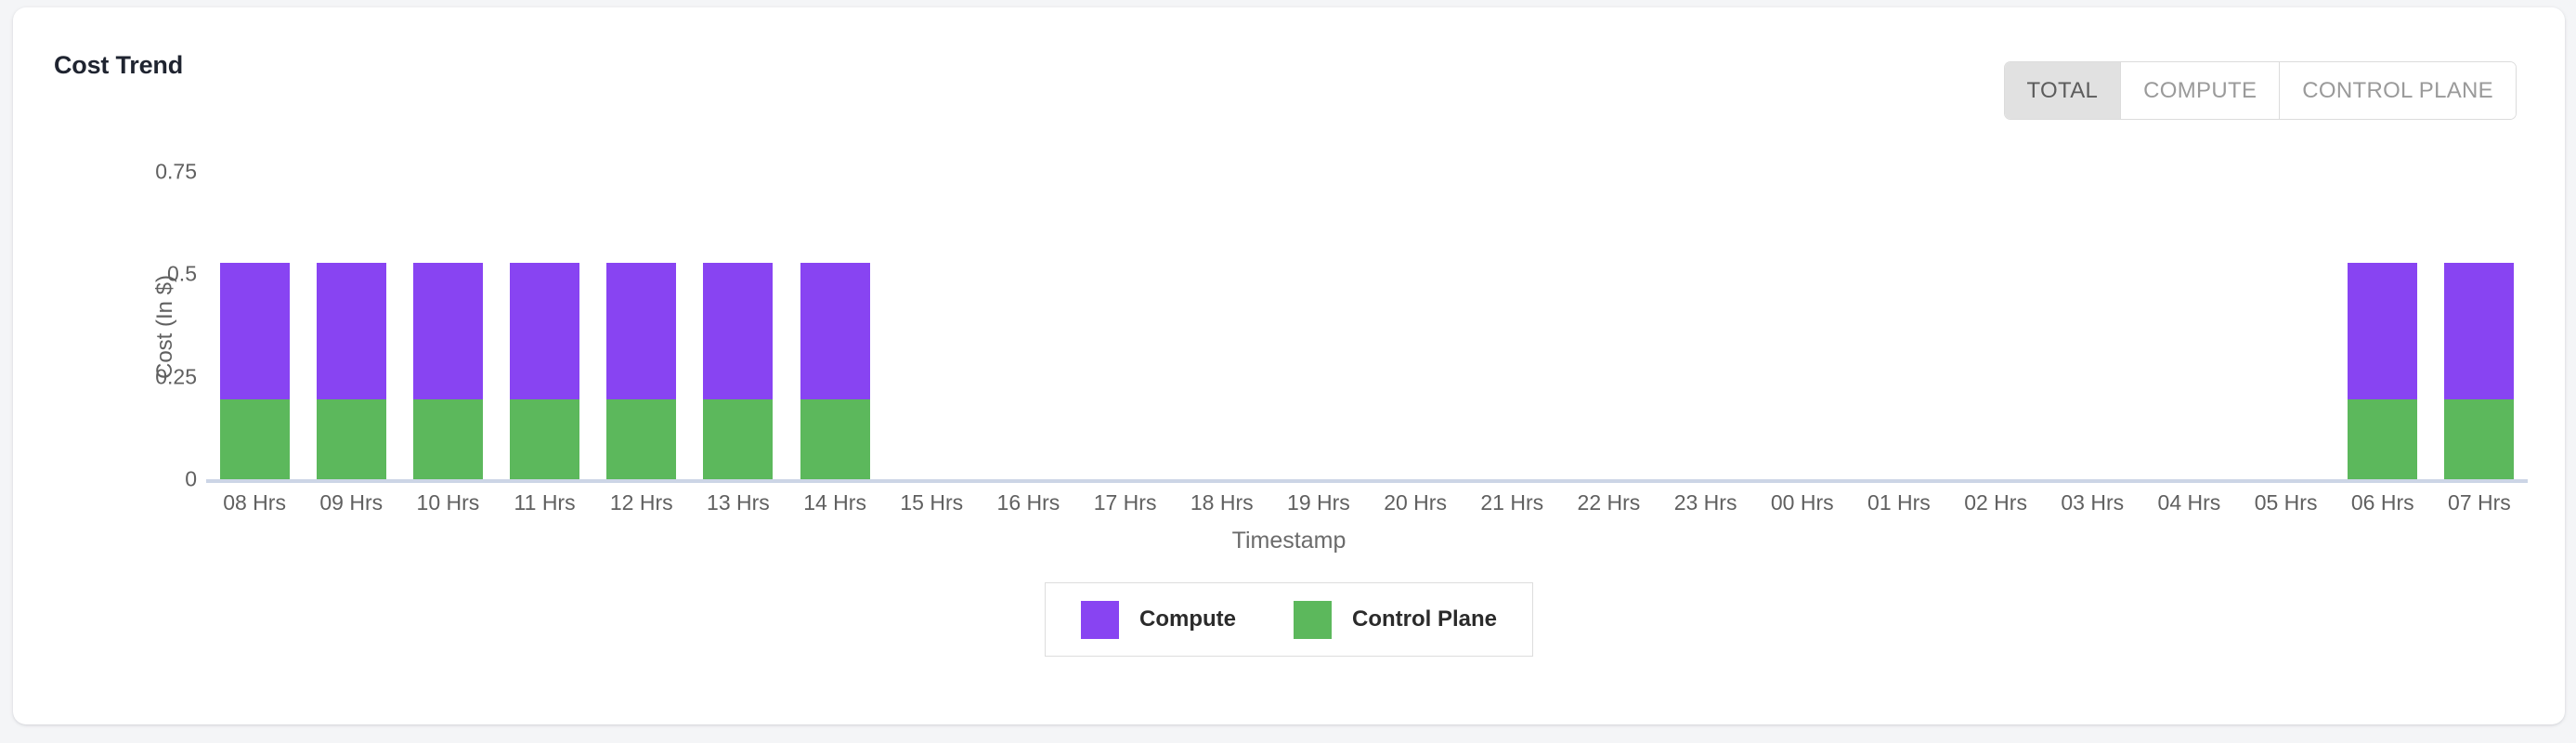 The image size is (2576, 743). What do you see at coordinates (545, 502) in the screenshot?
I see `x-tick-label: 11 Hrs` at bounding box center [545, 502].